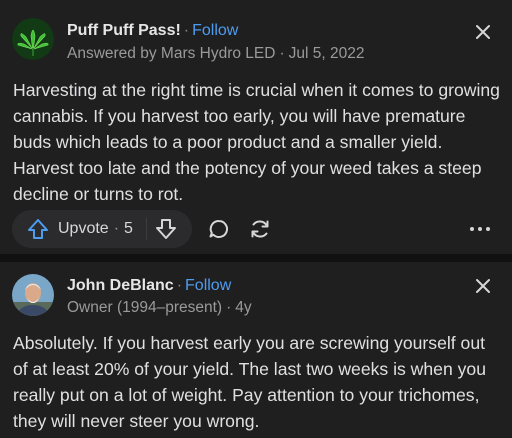 Image resolution: width=512 pixels, height=438 pixels. I want to click on more-options-icon, so click(480, 229).